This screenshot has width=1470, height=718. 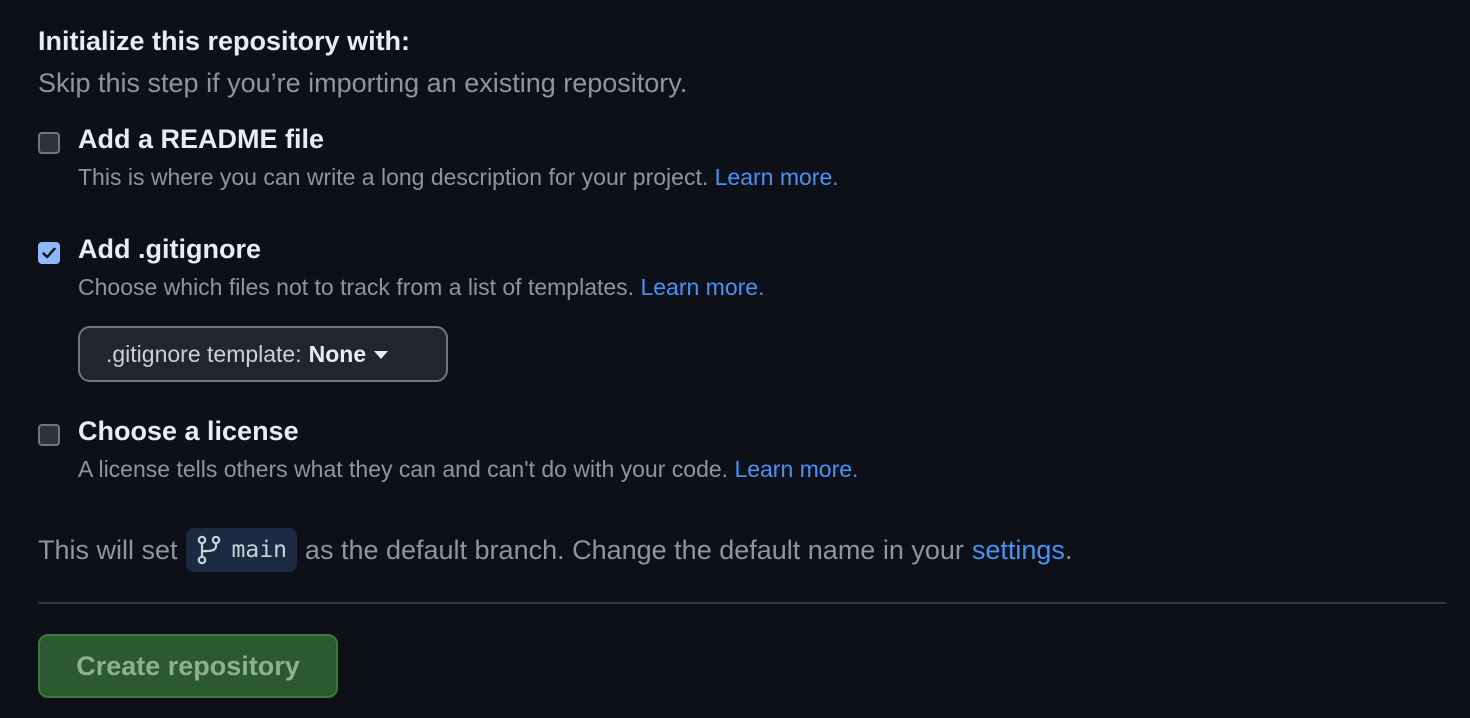 I want to click on branch-end: ., so click(x=1068, y=550).